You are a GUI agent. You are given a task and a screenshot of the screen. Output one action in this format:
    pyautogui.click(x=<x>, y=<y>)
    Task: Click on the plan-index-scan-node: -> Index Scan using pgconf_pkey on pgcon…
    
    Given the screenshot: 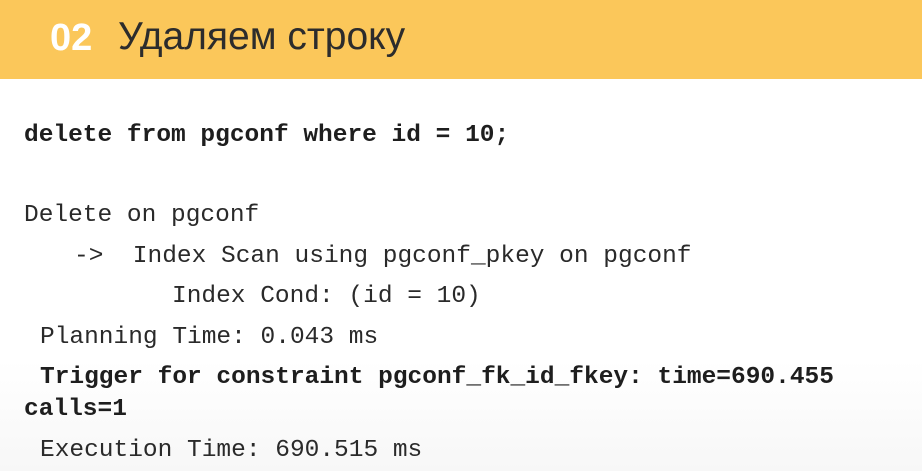 What is the action you would take?
    pyautogui.click(x=383, y=256)
    